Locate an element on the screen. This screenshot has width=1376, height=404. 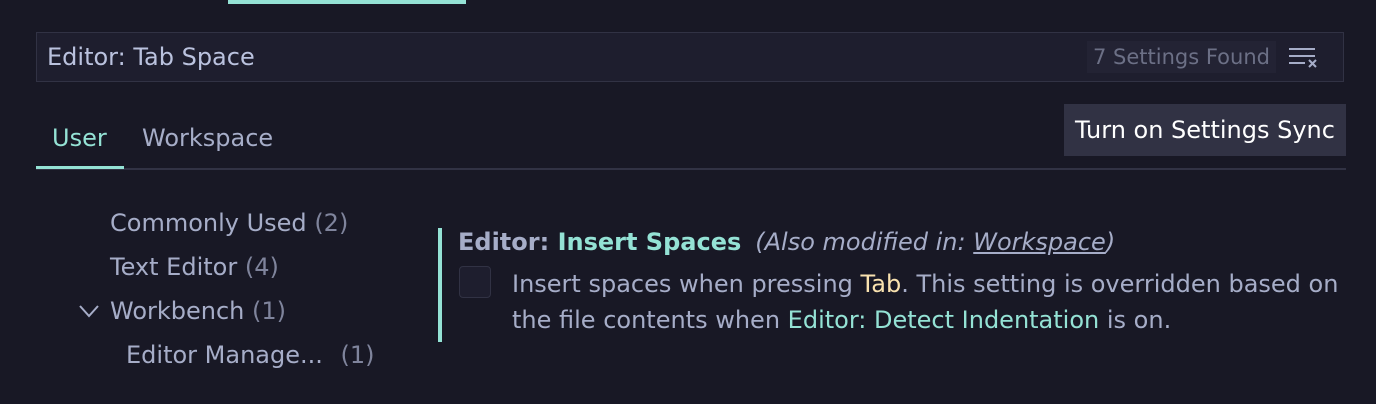
toc-item-workbench: Workbench (1) is located at coordinates (198, 311).